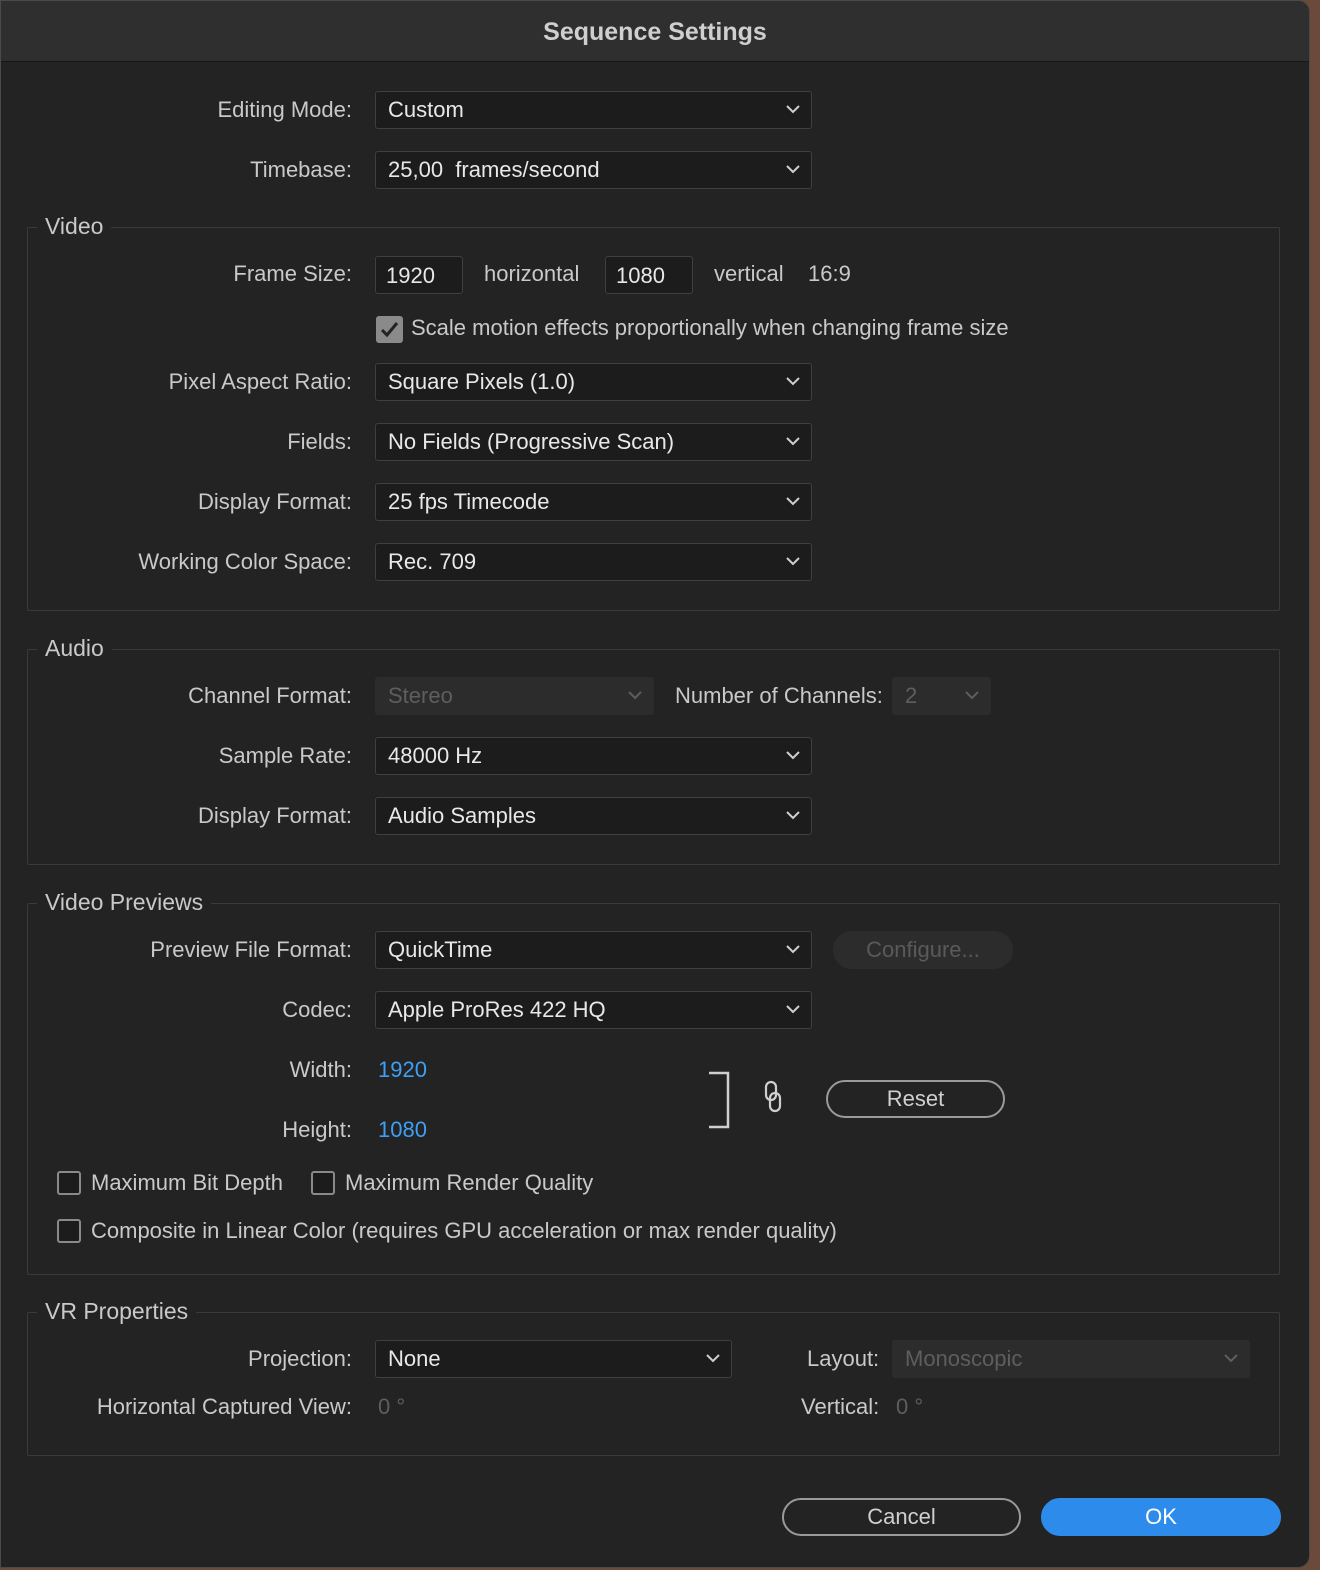  Describe the element at coordinates (649, 275) in the screenshot. I see `frame-height-input: 1080` at that location.